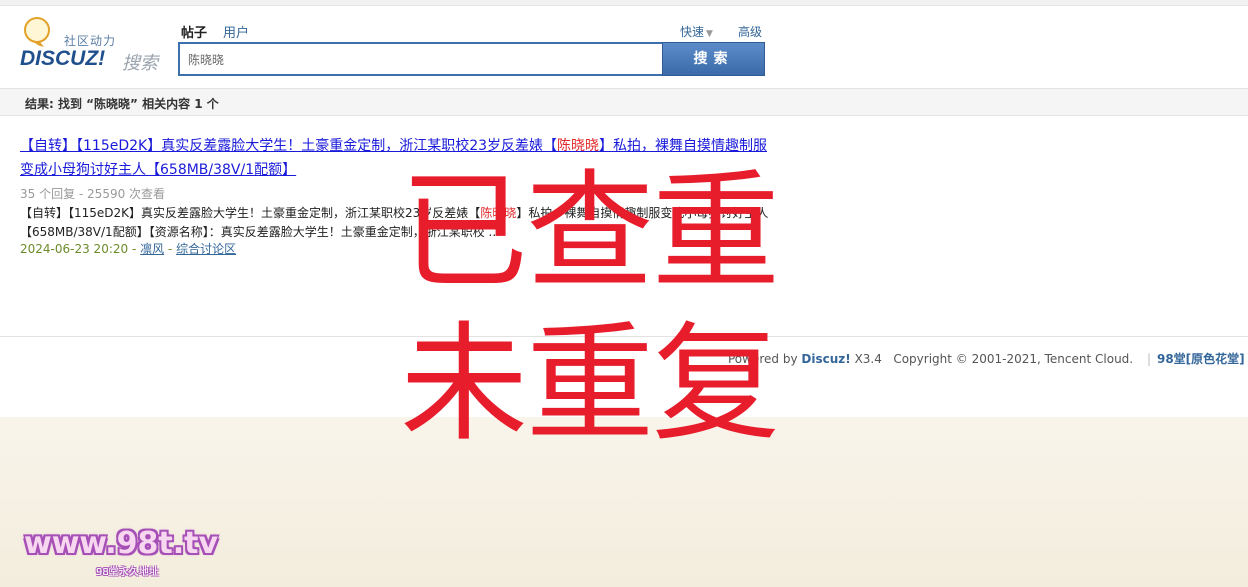 The width and height of the screenshot is (1248, 587). Describe the element at coordinates (63, 58) in the screenshot. I see `logo-wordmark: DISCUZ!` at that location.